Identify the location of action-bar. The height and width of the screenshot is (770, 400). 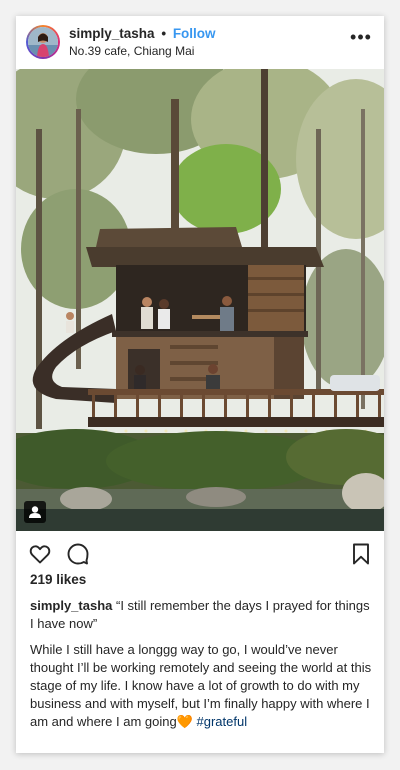
(200, 555).